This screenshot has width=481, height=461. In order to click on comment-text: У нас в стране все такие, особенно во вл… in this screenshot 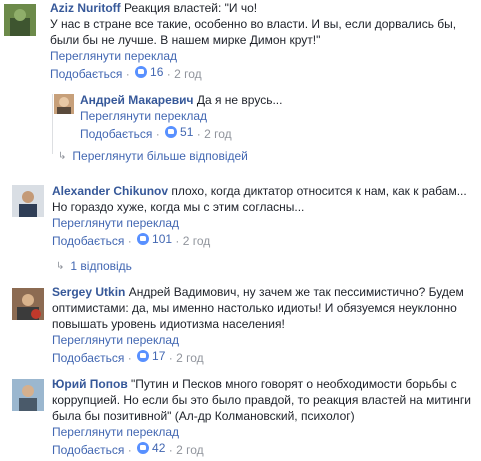, I will do `click(253, 24)`.